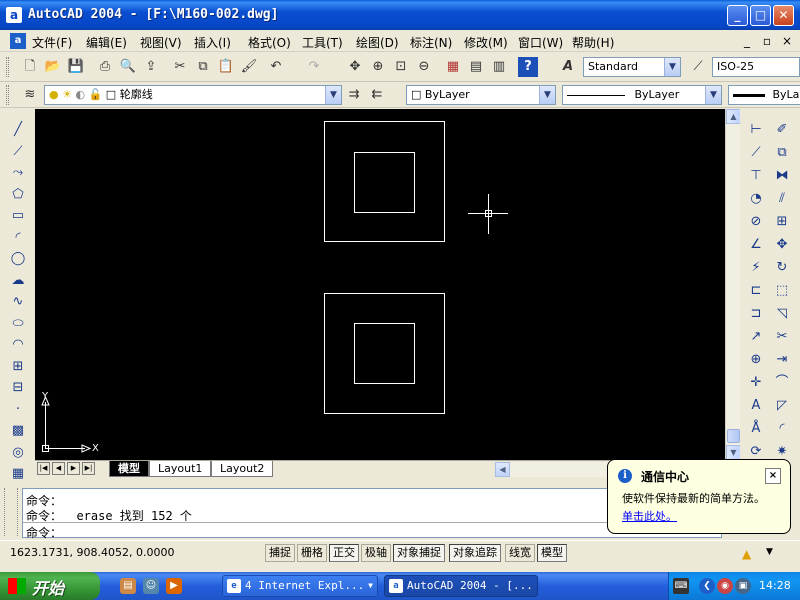 The width and height of the screenshot is (800, 600). I want to click on ellipse-icon: ⬭, so click(18, 324).